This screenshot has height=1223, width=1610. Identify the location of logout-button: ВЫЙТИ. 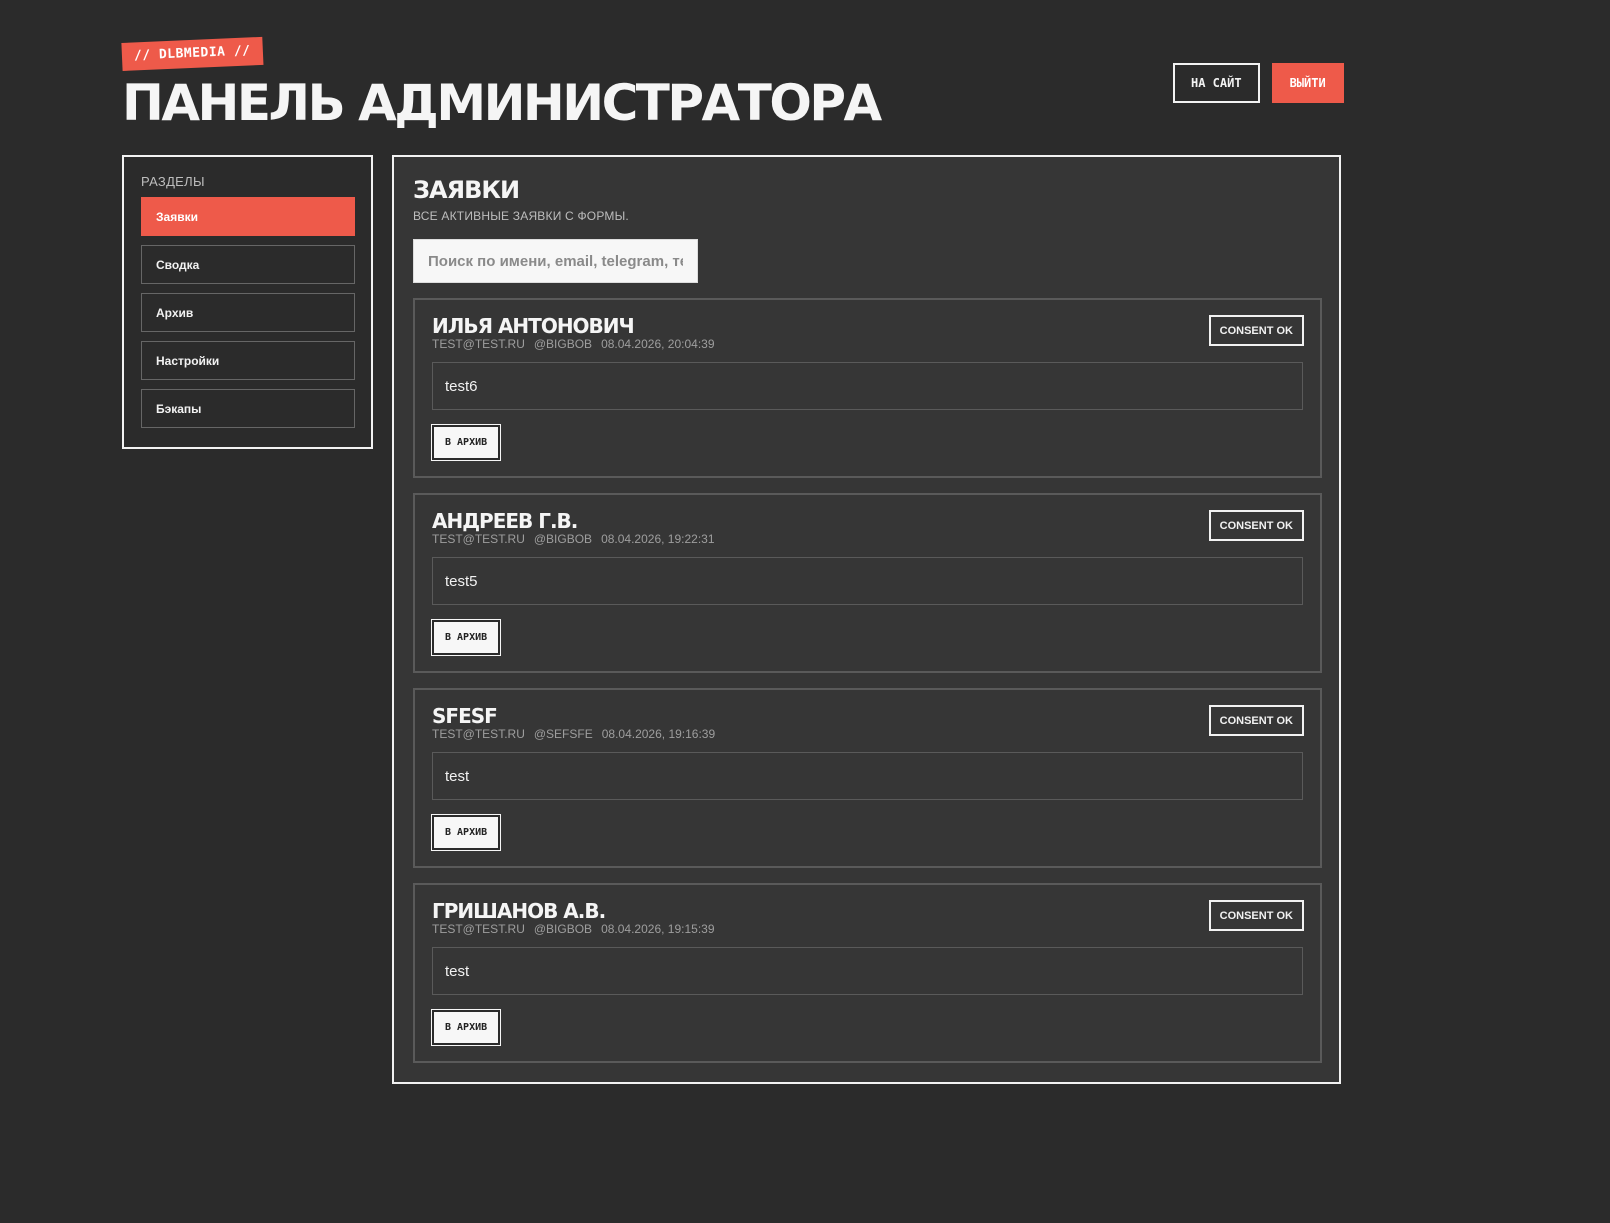
(1307, 83).